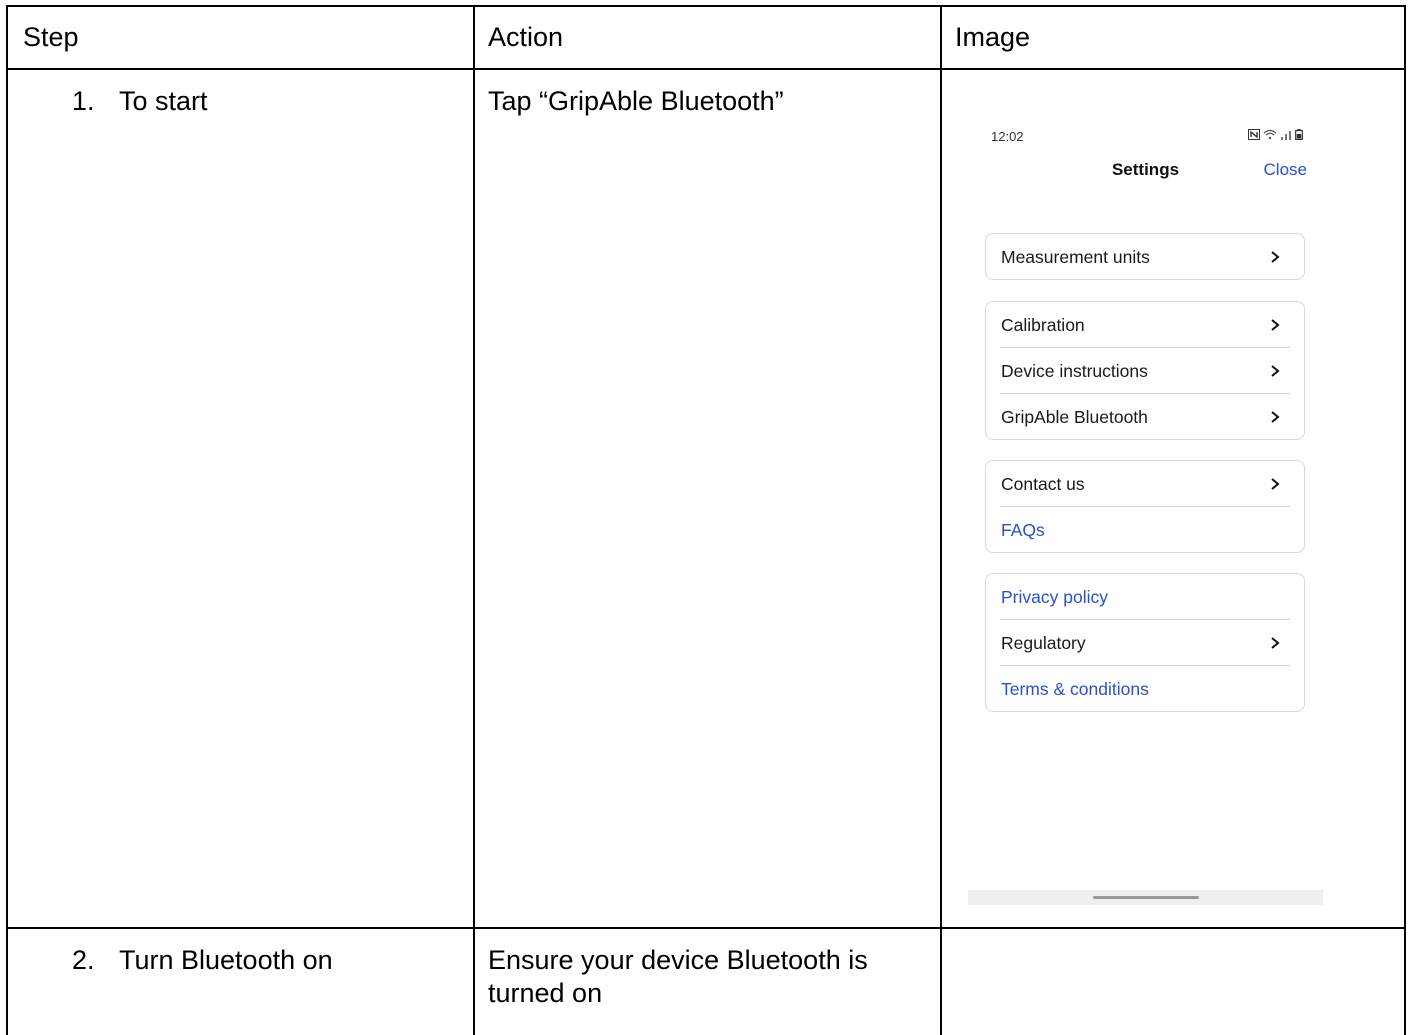 Image resolution: width=1410 pixels, height=1035 pixels. What do you see at coordinates (83, 101) in the screenshot?
I see `row-1-number: 1.` at bounding box center [83, 101].